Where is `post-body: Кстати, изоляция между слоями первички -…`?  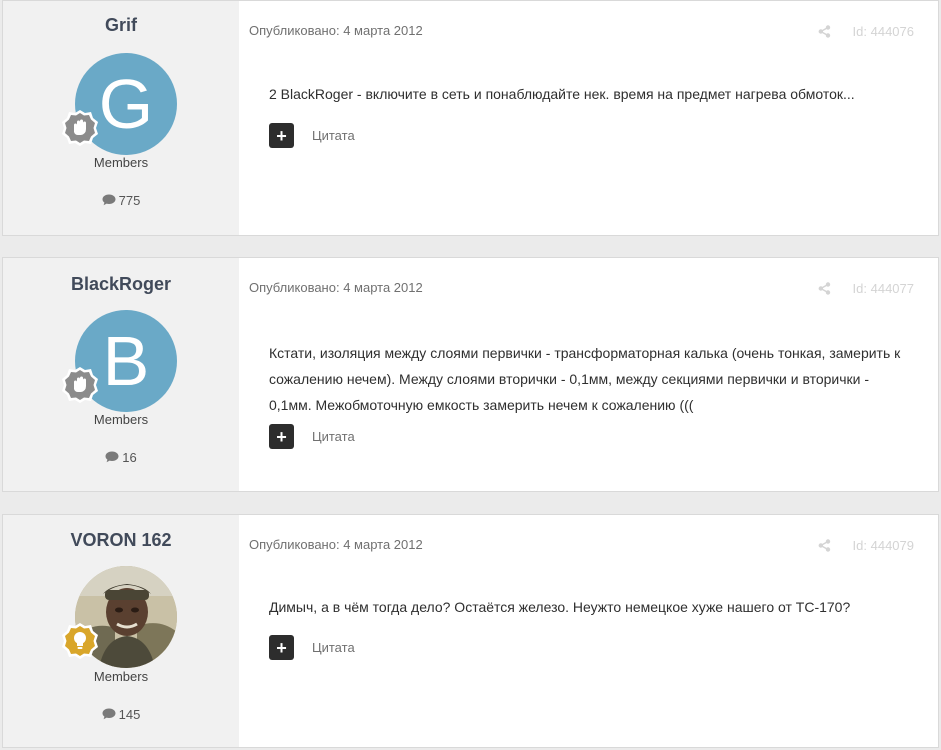 post-body: Кстати, изоляция между слоями первички -… is located at coordinates (585, 379).